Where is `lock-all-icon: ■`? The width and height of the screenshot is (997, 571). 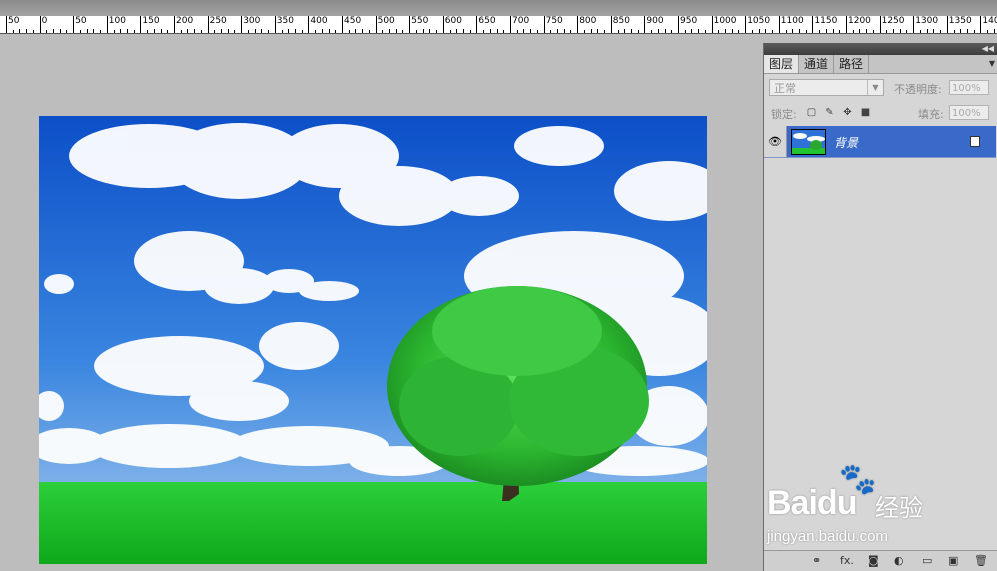
lock-all-icon: ■ is located at coordinates (865, 112).